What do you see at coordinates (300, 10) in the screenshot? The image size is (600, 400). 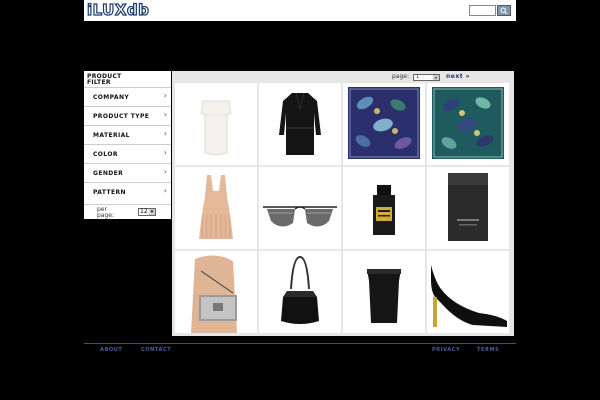 I see `header-bar: iLUXdb` at bounding box center [300, 10].